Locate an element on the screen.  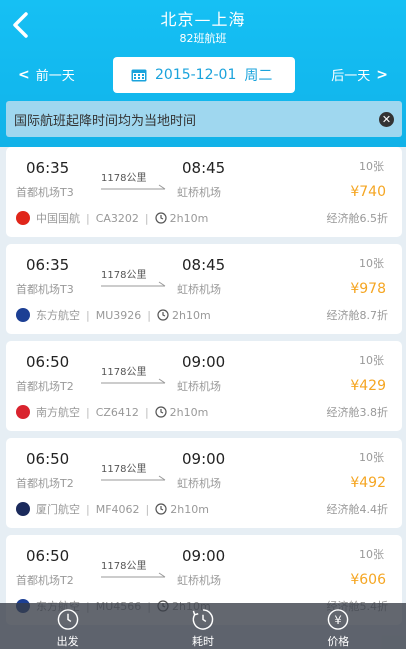
chevron-right-icon: > is located at coordinates (382, 74).